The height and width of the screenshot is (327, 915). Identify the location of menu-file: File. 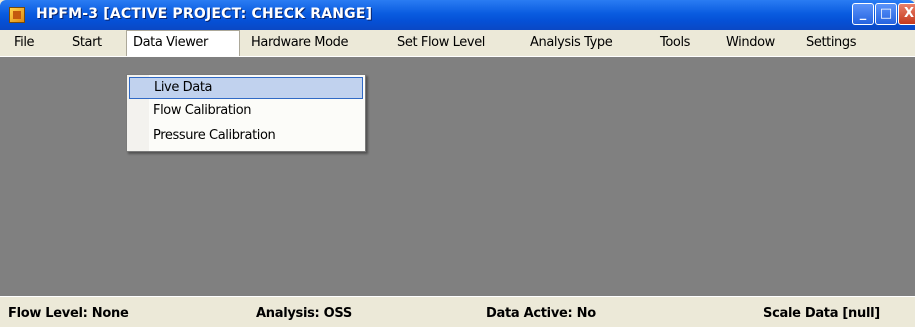
(24, 43).